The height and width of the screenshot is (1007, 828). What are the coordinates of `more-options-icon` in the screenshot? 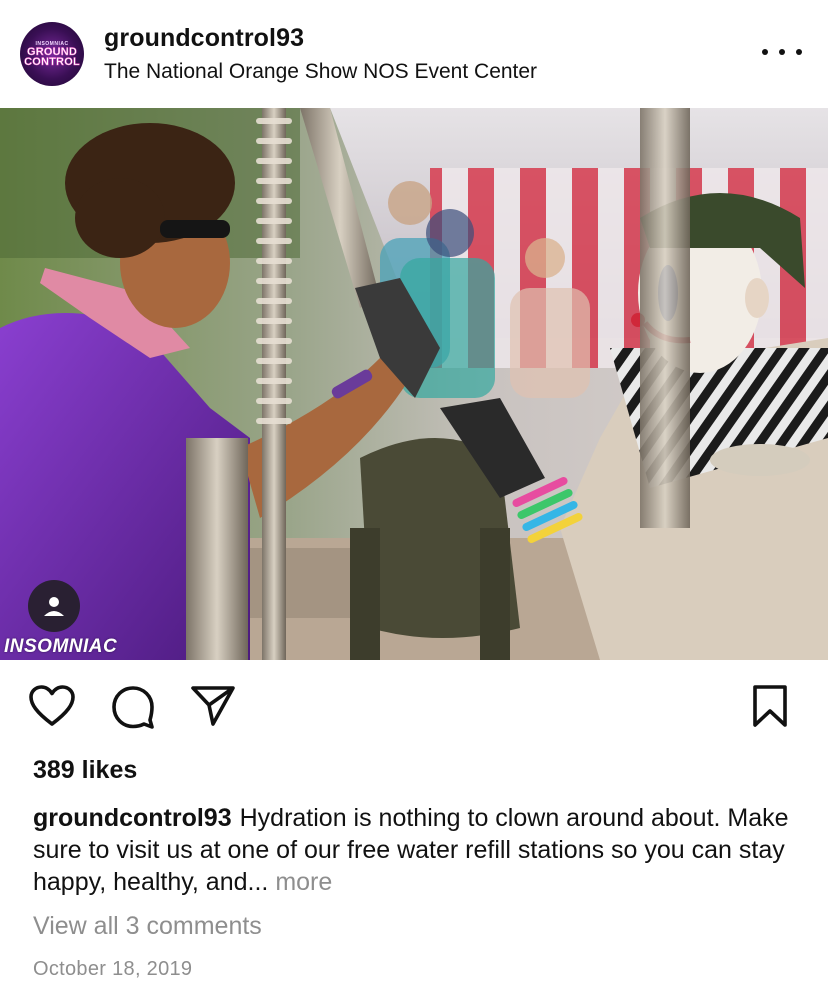 It's located at (782, 52).